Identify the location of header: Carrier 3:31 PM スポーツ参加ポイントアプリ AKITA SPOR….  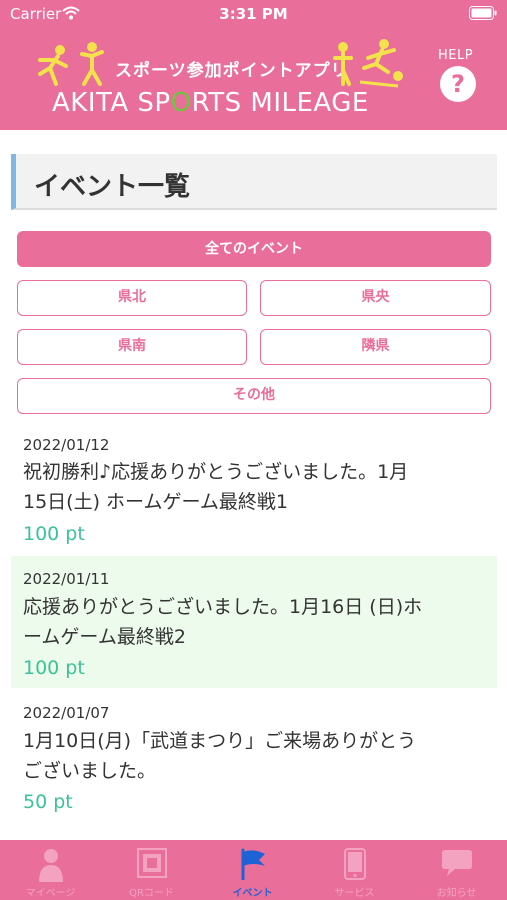
(253, 65).